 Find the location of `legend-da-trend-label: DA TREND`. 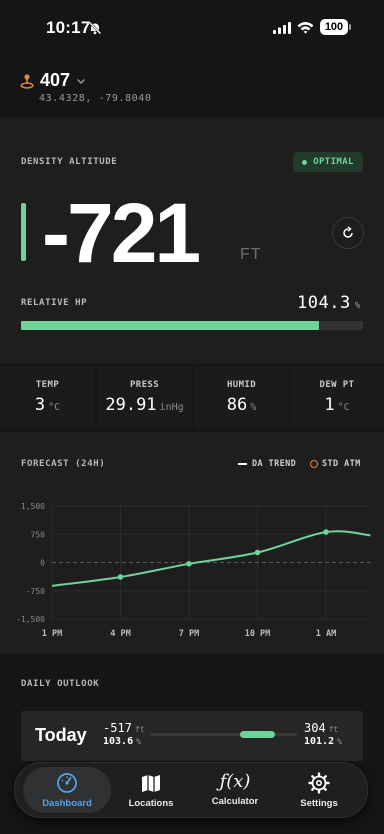

legend-da-trend-label: DA TREND is located at coordinates (274, 464).